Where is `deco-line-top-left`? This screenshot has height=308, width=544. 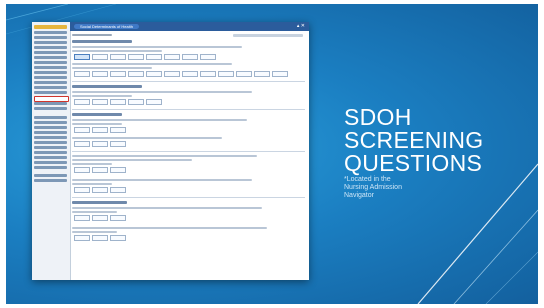 deco-line-top-left is located at coordinates (37, 12).